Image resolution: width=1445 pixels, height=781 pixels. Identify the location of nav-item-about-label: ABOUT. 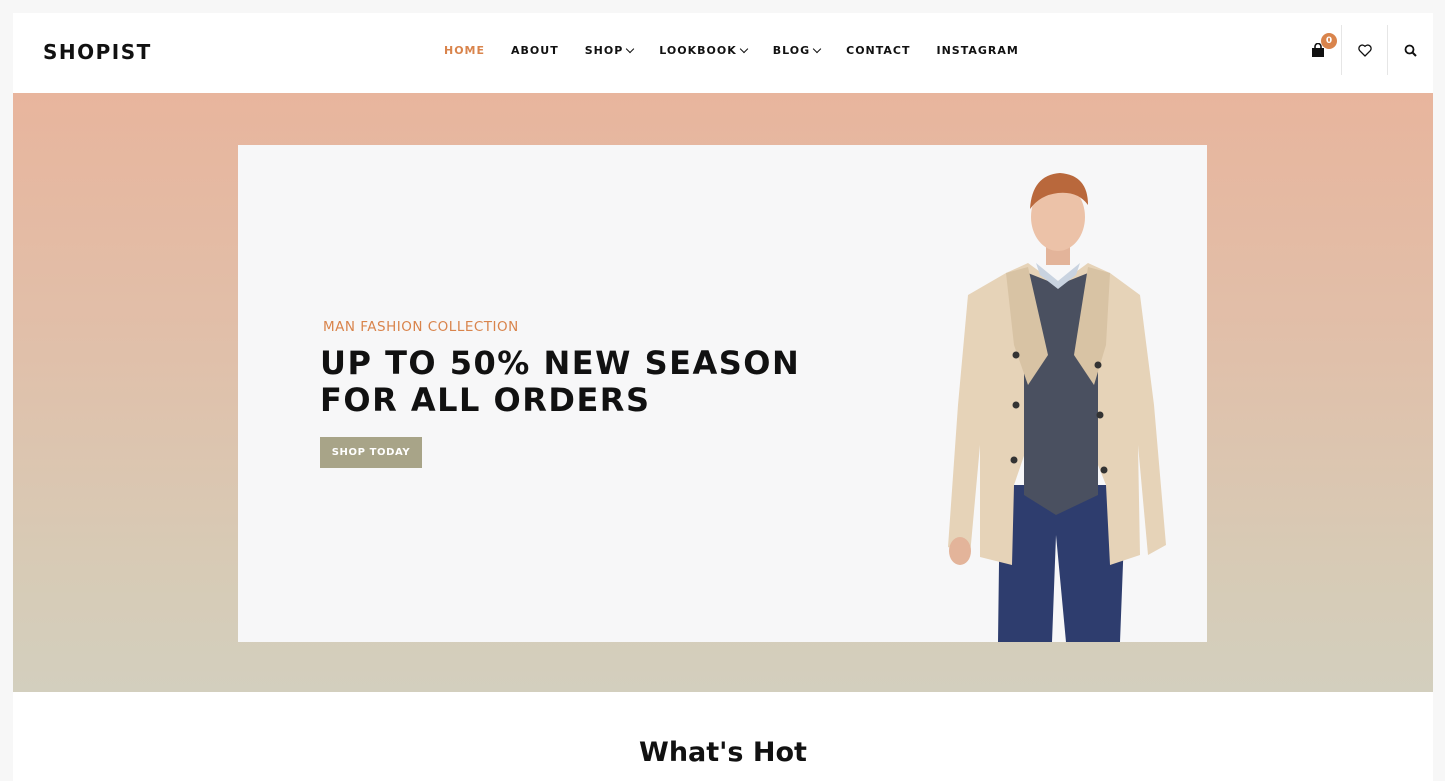
(535, 50).